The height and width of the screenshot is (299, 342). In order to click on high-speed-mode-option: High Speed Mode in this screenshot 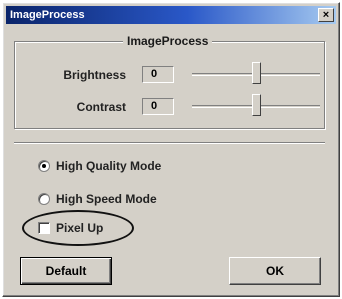, I will do `click(97, 199)`.